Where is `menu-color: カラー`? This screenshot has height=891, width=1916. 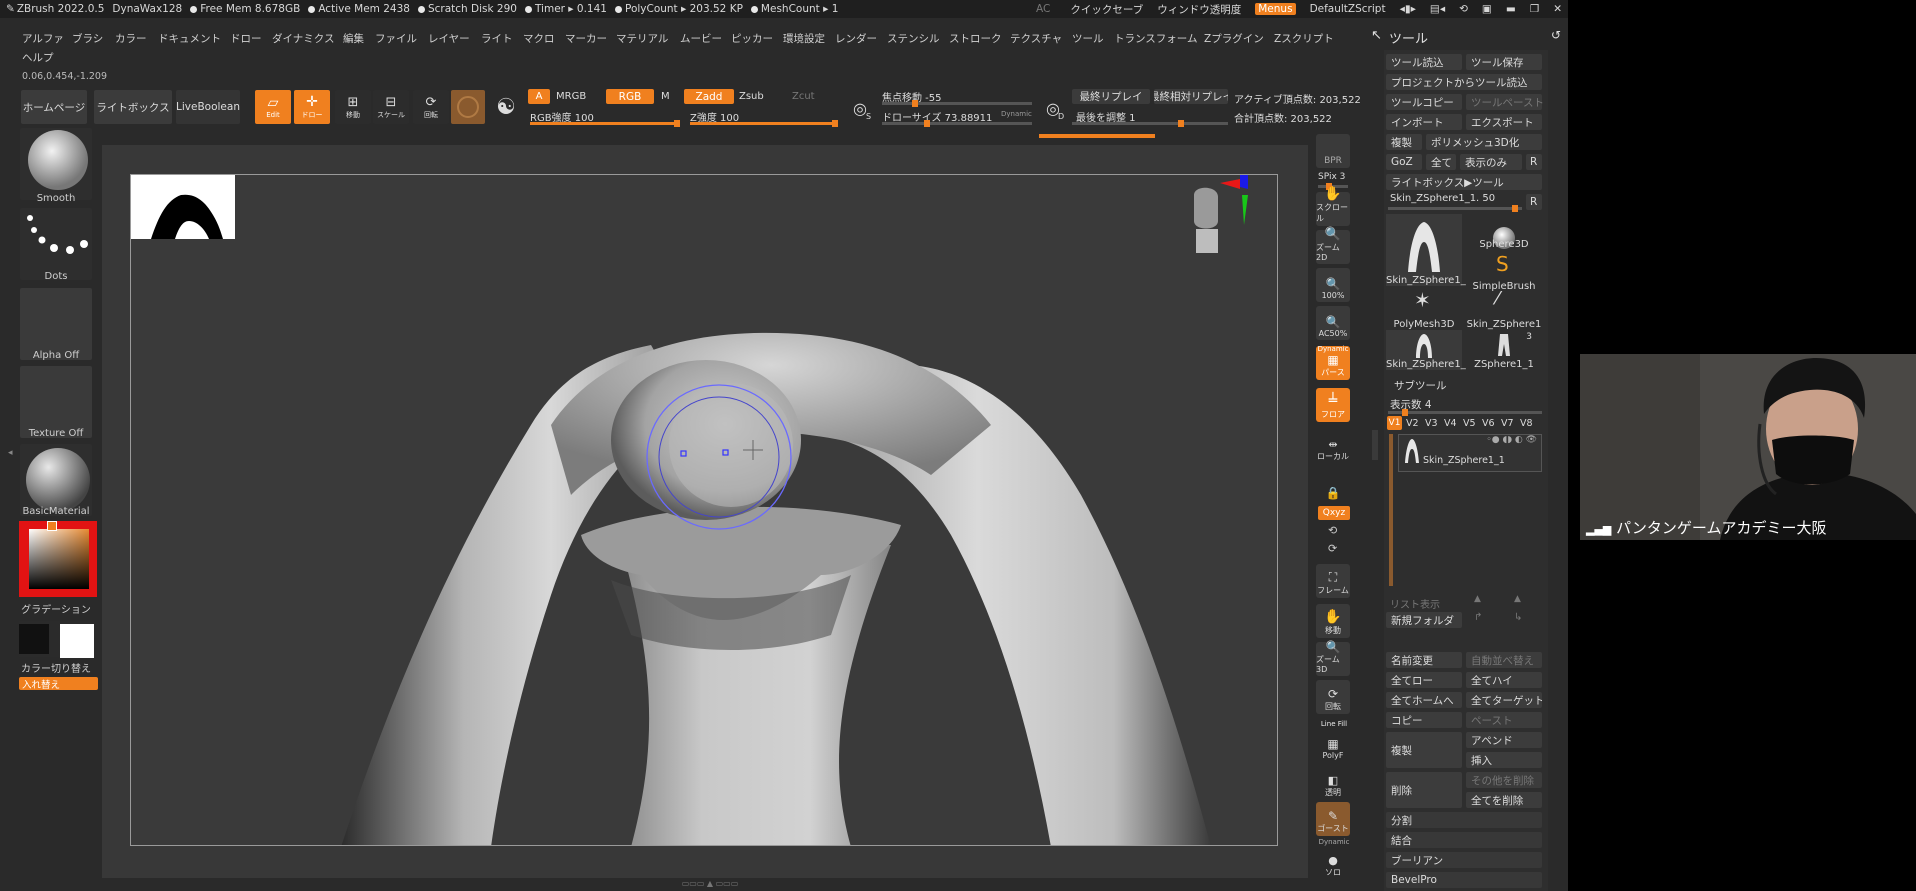 menu-color: カラー is located at coordinates (131, 38).